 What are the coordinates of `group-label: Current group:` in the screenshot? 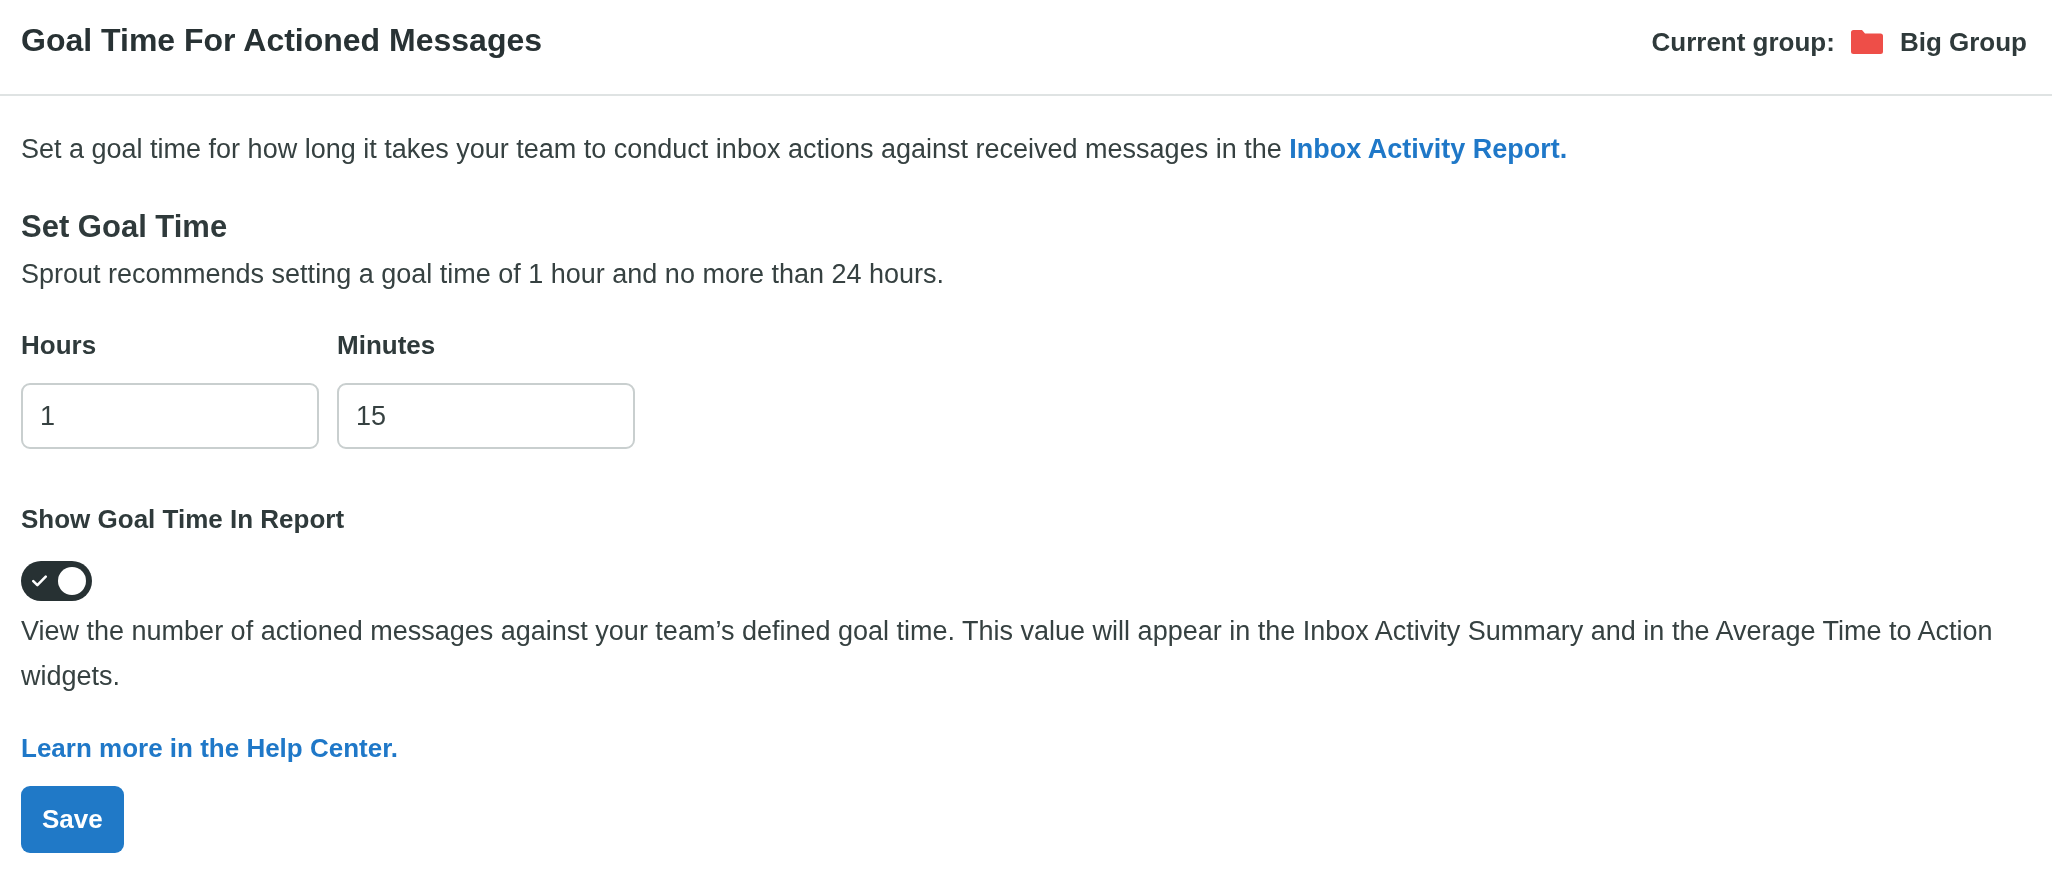 It's located at (1743, 42).